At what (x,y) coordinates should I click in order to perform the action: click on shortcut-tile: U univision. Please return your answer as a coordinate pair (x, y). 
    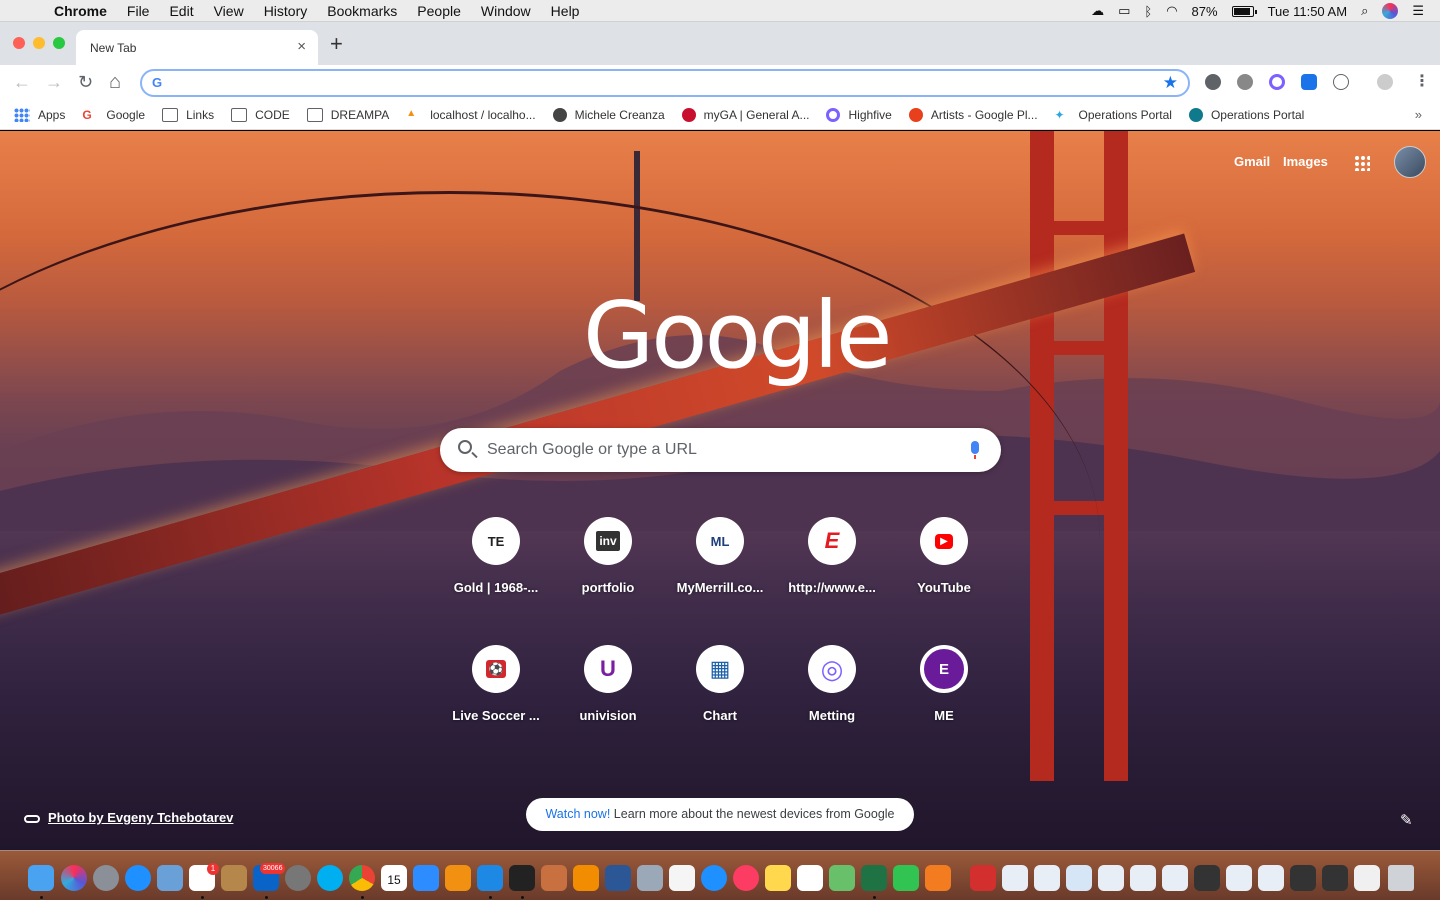
    Looking at the image, I should click on (608, 695).